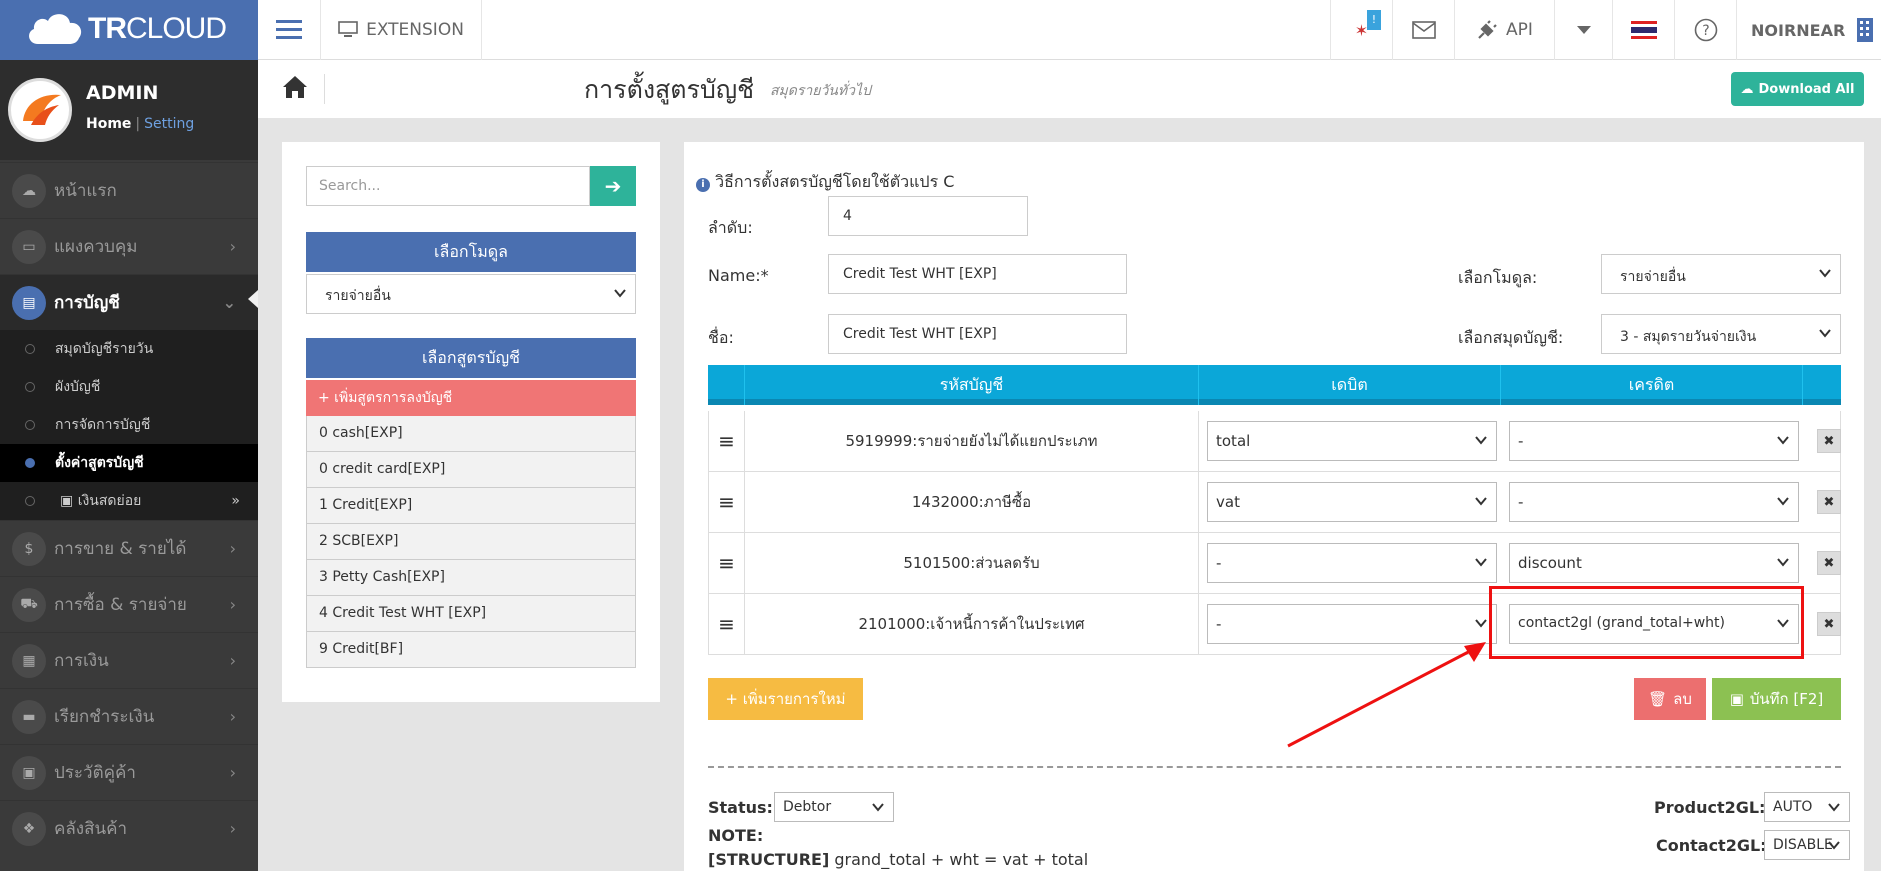  What do you see at coordinates (1521, 502) in the screenshot?
I see `credit-value: -` at bounding box center [1521, 502].